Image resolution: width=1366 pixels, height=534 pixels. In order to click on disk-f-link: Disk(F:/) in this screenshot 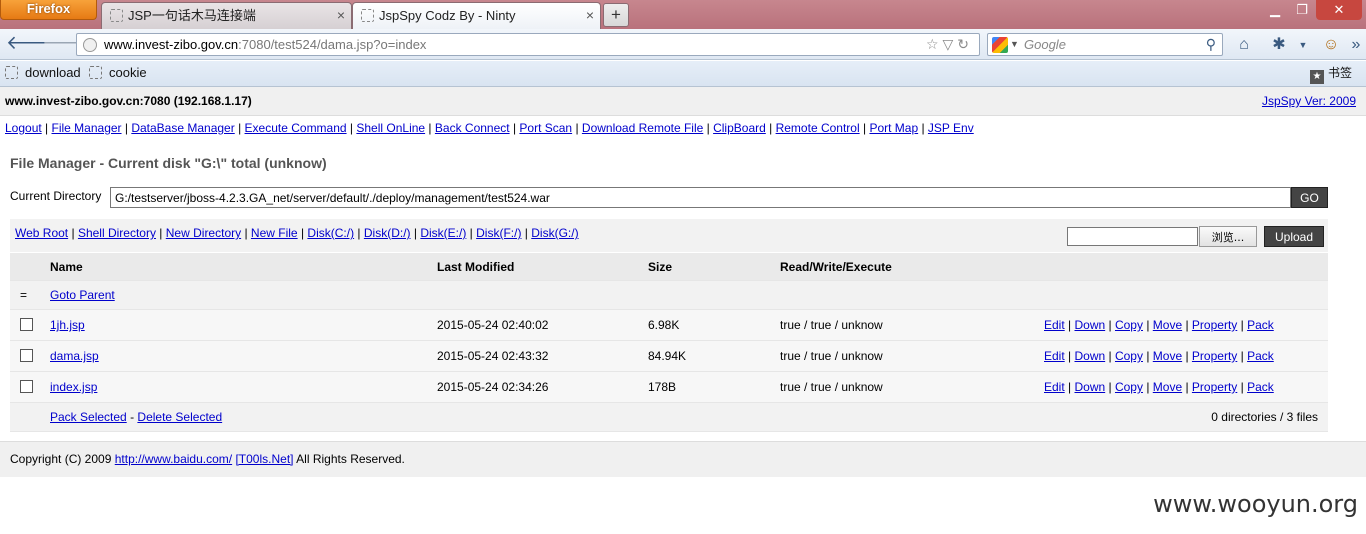, I will do `click(498, 233)`.